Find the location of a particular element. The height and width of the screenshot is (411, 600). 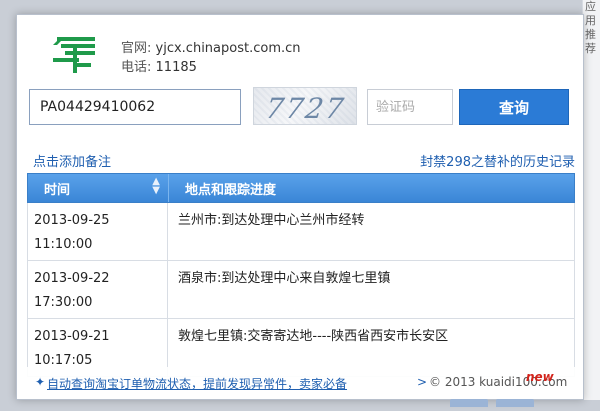

row-time: 11:10:00 is located at coordinates (63, 244).